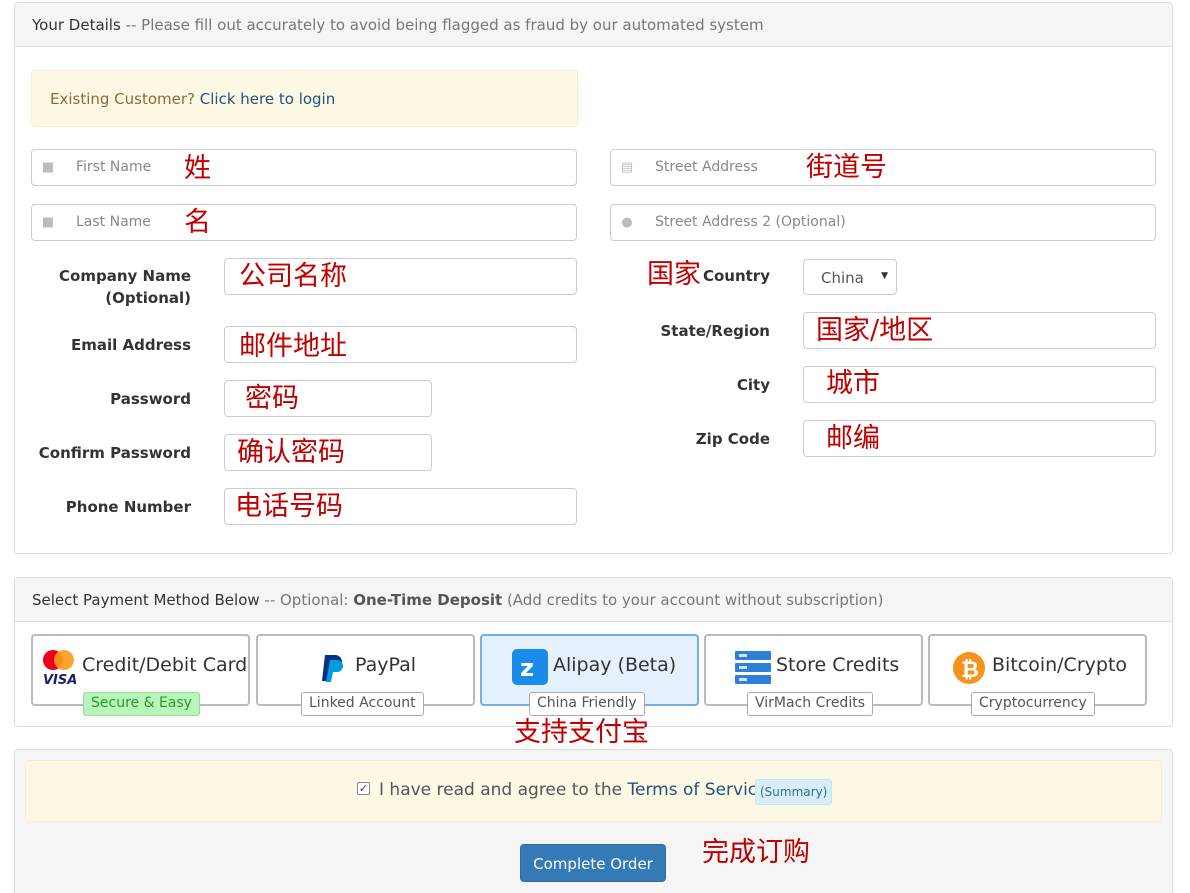  I want to click on payment-store-credits: Store Credits VirMach Credits, so click(813, 675).